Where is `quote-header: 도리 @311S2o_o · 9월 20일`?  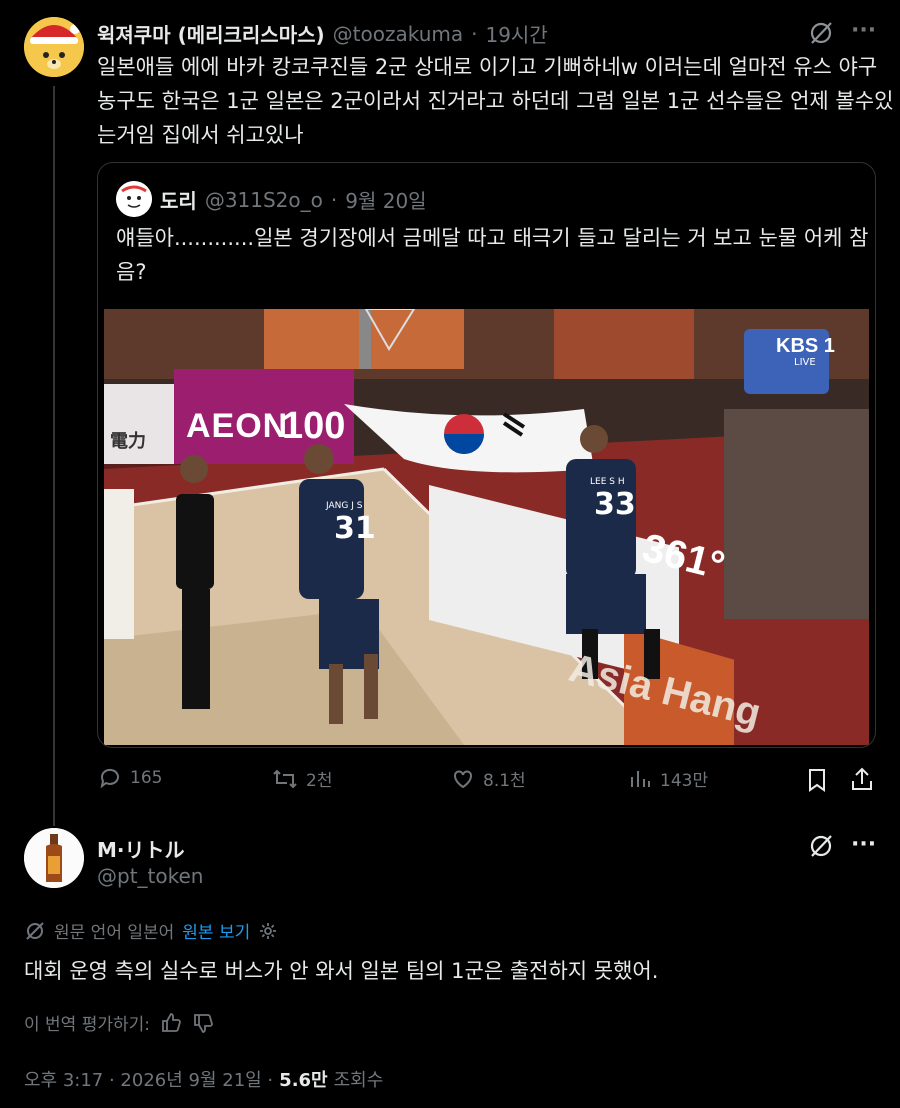
quote-header: 도리 @311S2o_o · 9월 20일 is located at coordinates (293, 199).